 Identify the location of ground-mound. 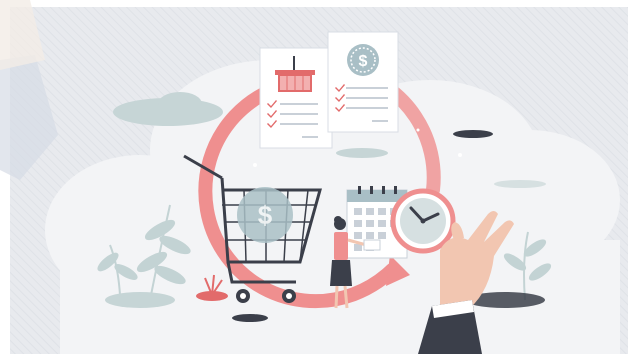
(140, 300).